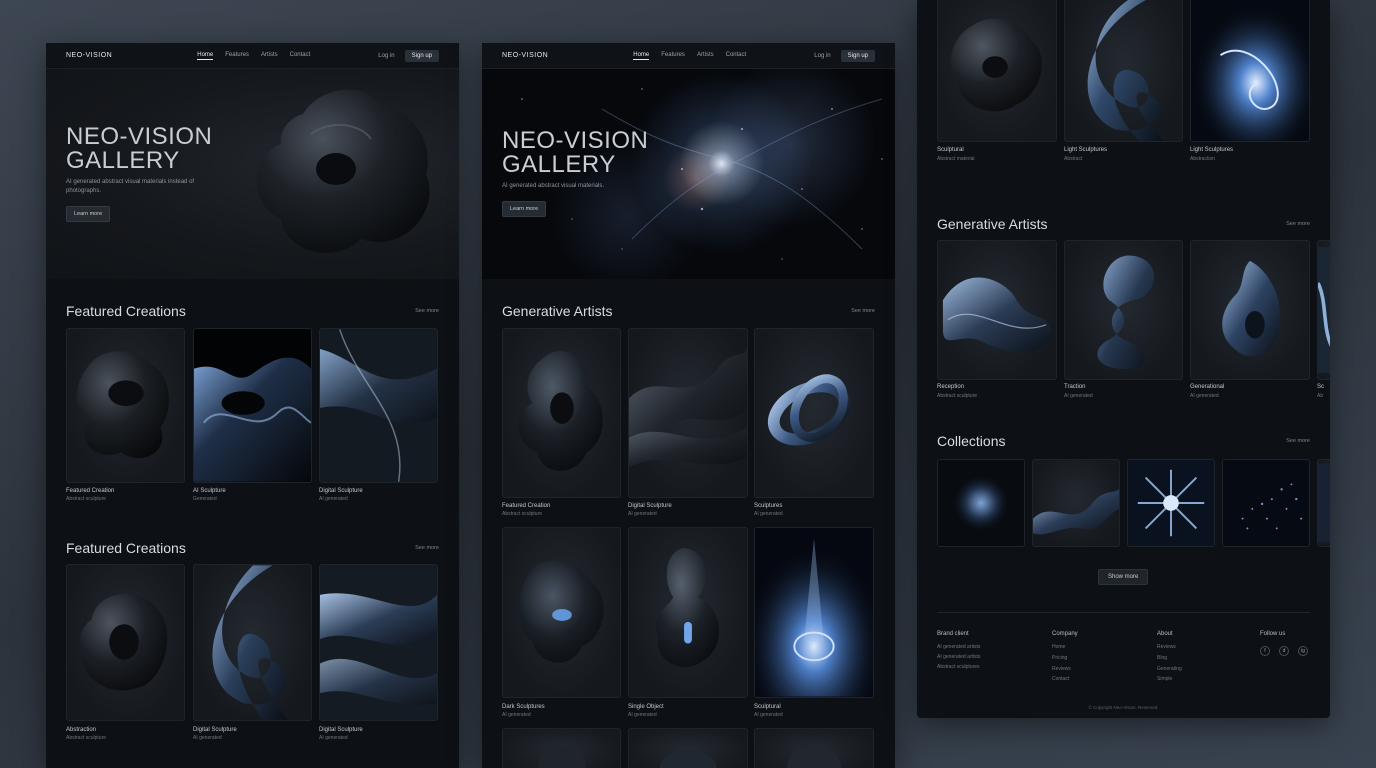 The width and height of the screenshot is (1376, 768). What do you see at coordinates (86, 738) in the screenshot?
I see `card-subtitle: Abstract sculpture` at bounding box center [86, 738].